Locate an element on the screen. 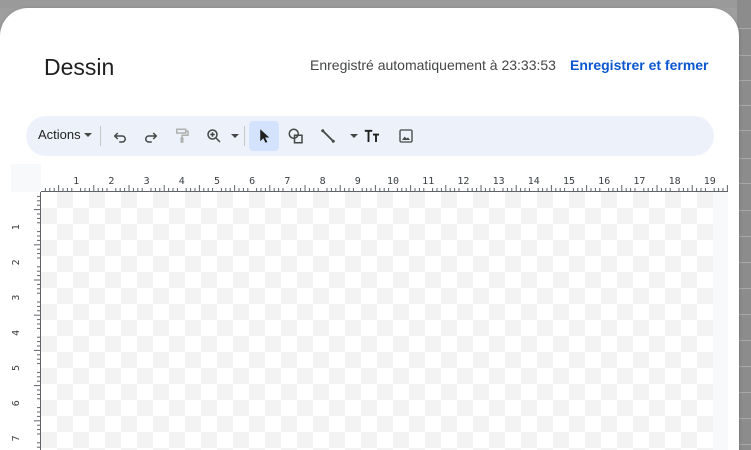 The width and height of the screenshot is (751, 450). ruler-label: 11 is located at coordinates (428, 181).